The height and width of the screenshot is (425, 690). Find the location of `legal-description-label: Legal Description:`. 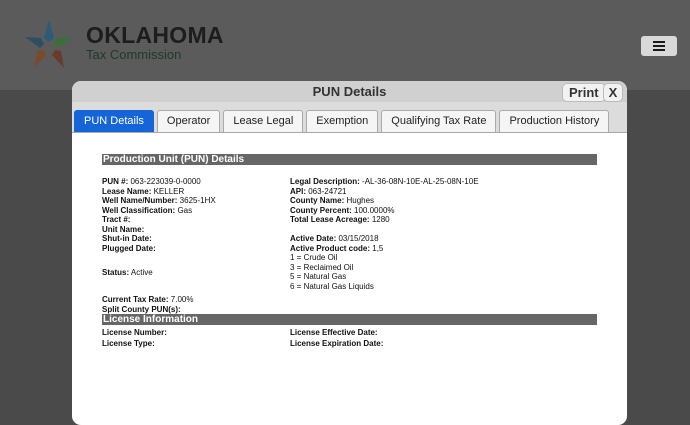

legal-description-label: Legal Description: is located at coordinates (325, 181).